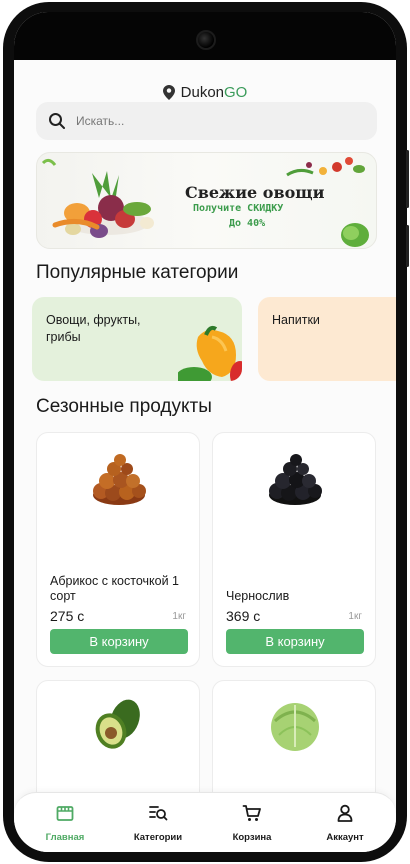  I want to click on location-header: DukonGO, so click(205, 92).